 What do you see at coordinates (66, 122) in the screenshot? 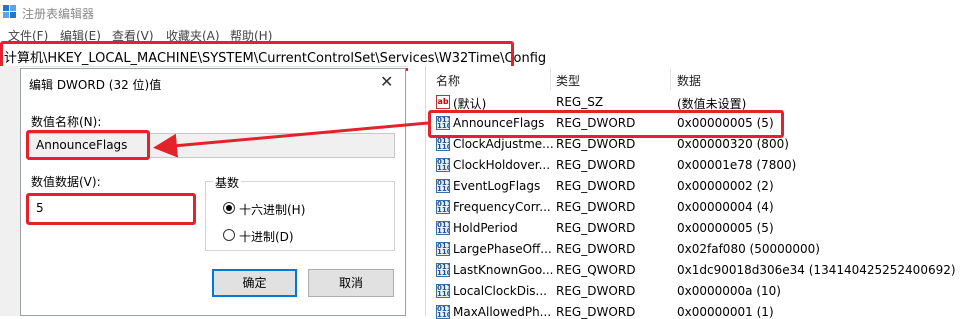
I see `value-name-label: 数值名称(N):` at bounding box center [66, 122].